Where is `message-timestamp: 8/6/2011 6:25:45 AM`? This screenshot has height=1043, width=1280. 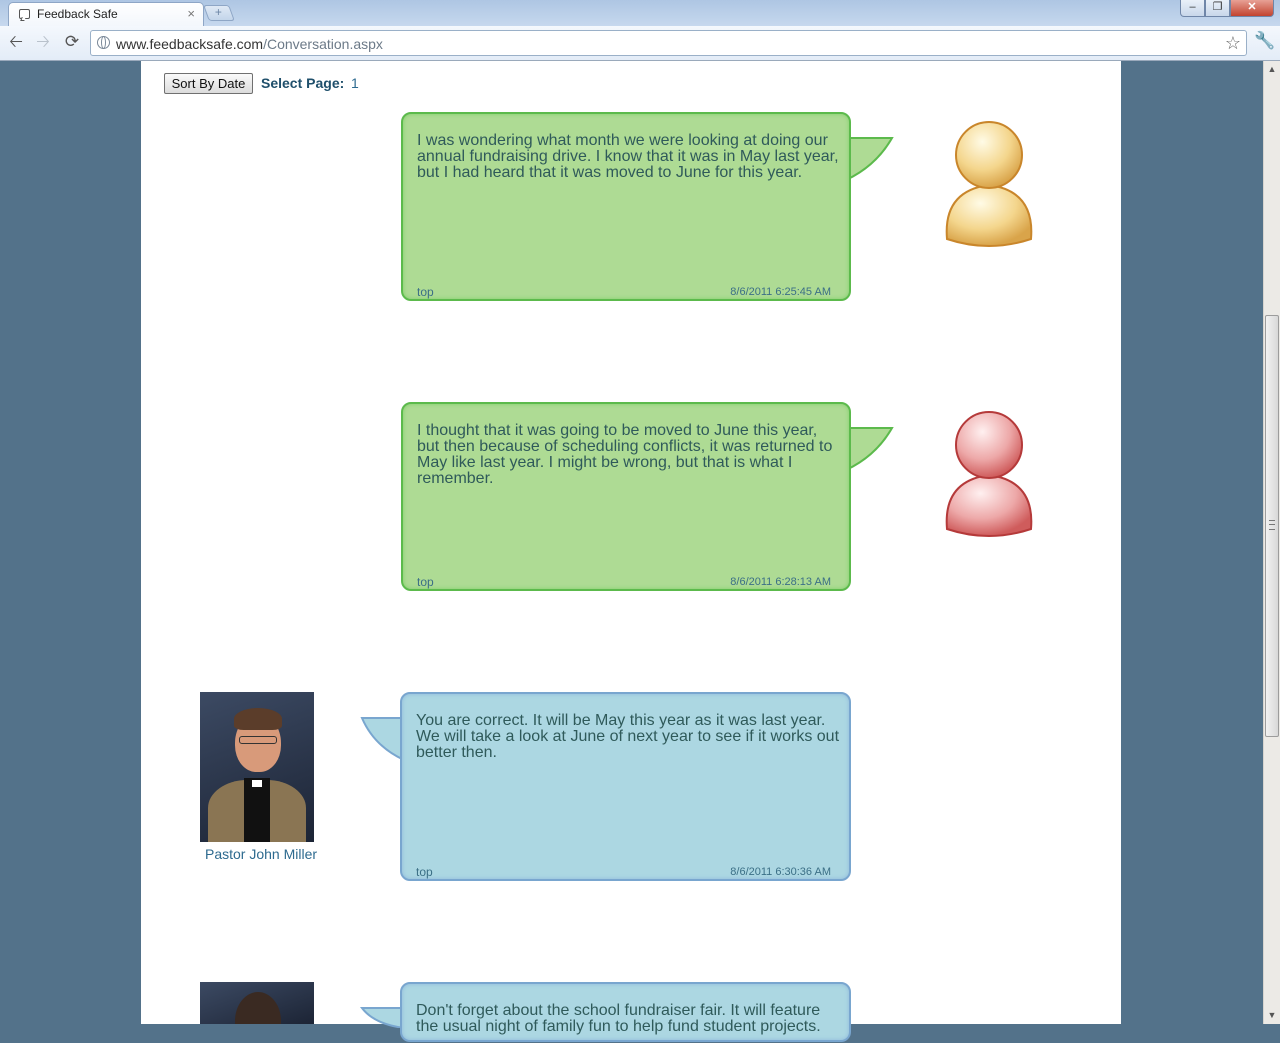
message-timestamp: 8/6/2011 6:25:45 AM is located at coordinates (780, 292).